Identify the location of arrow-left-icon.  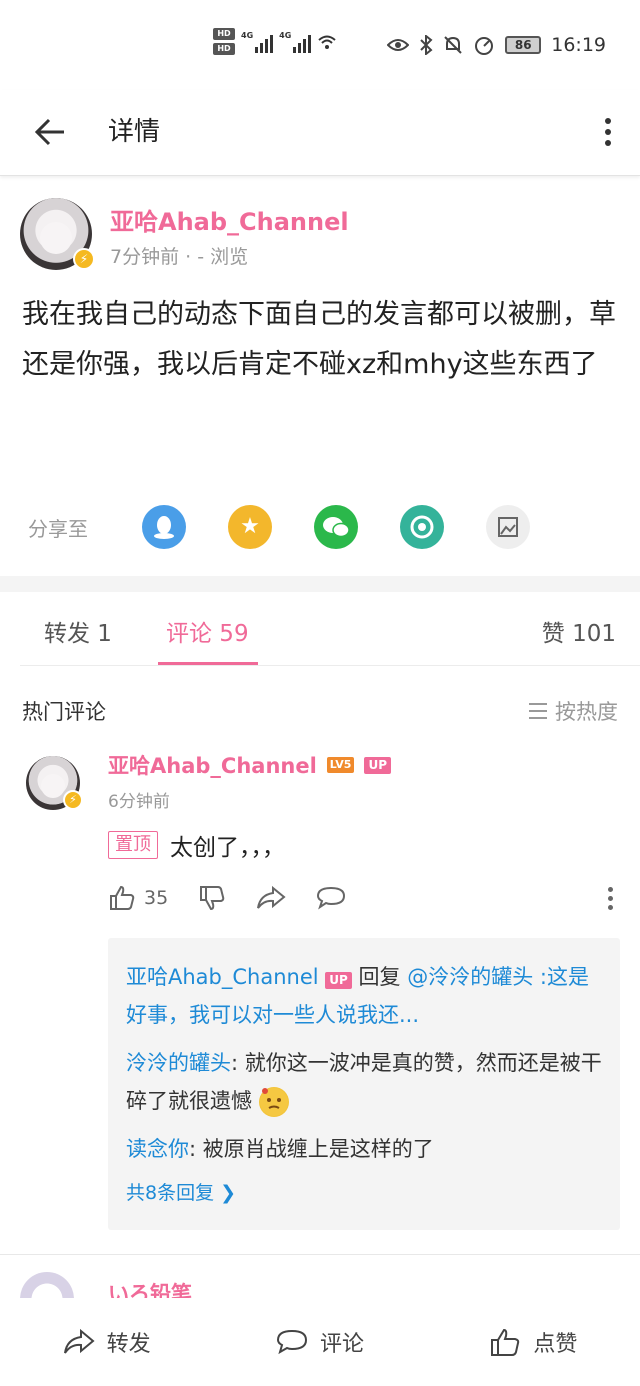
(49, 132).